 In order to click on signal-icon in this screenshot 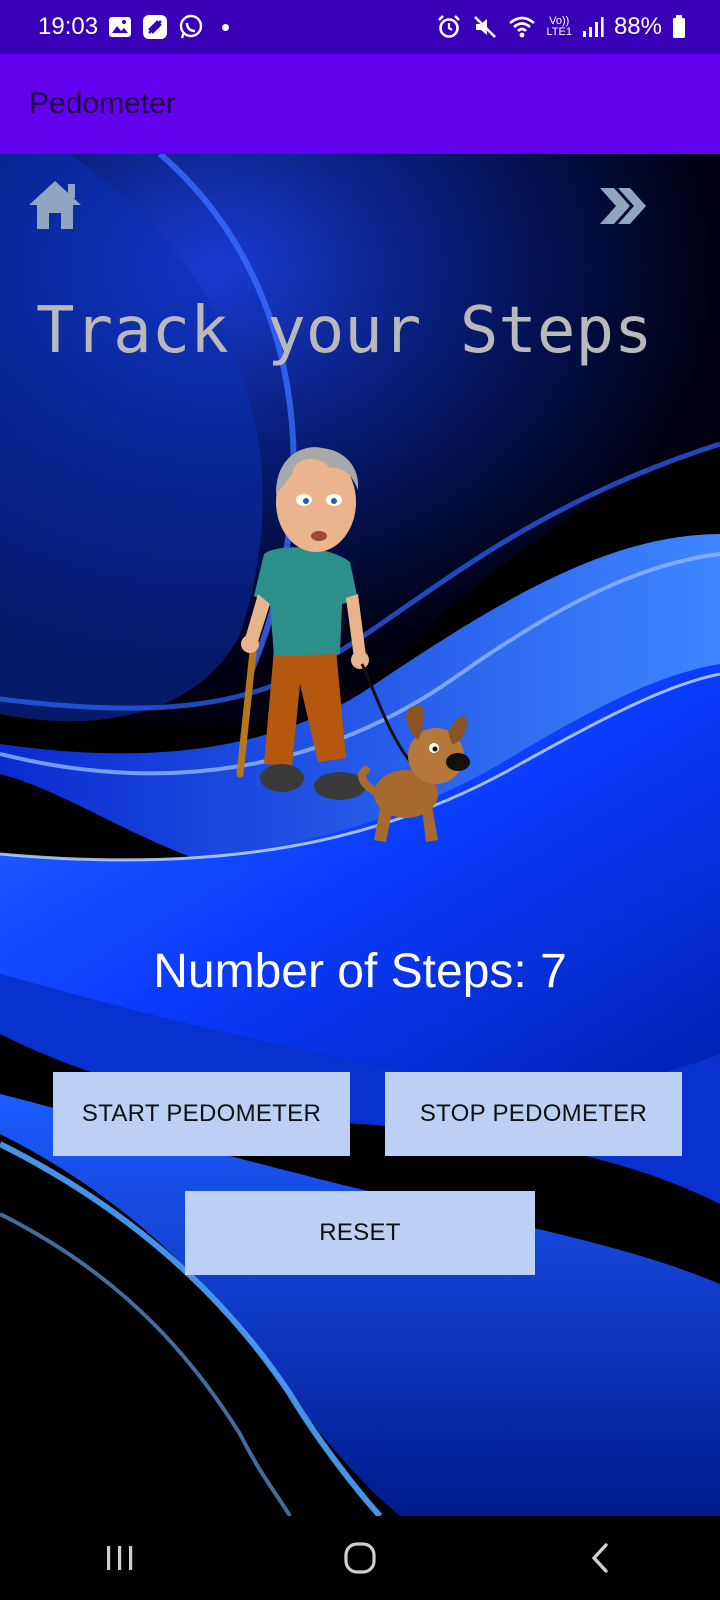, I will do `click(593, 27)`.